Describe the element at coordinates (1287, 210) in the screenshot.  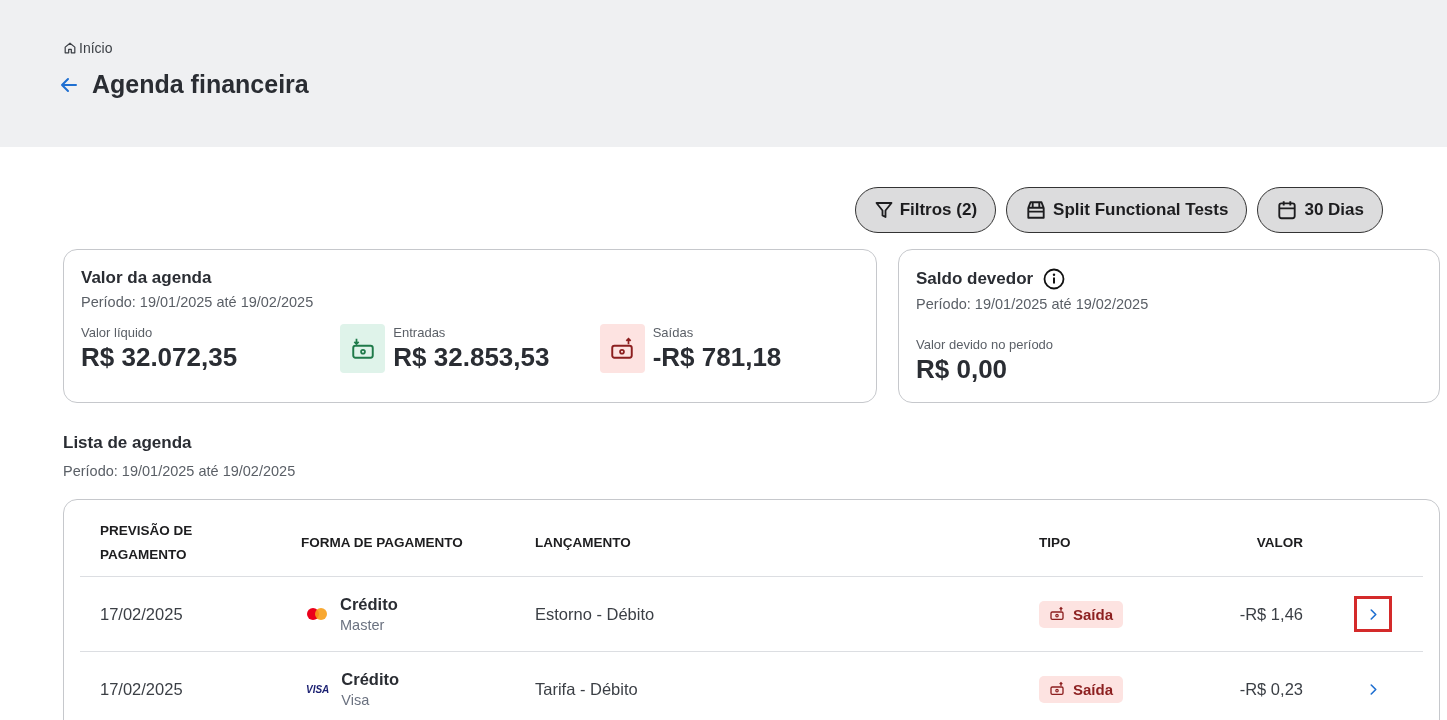
I see `calendar-icon` at that location.